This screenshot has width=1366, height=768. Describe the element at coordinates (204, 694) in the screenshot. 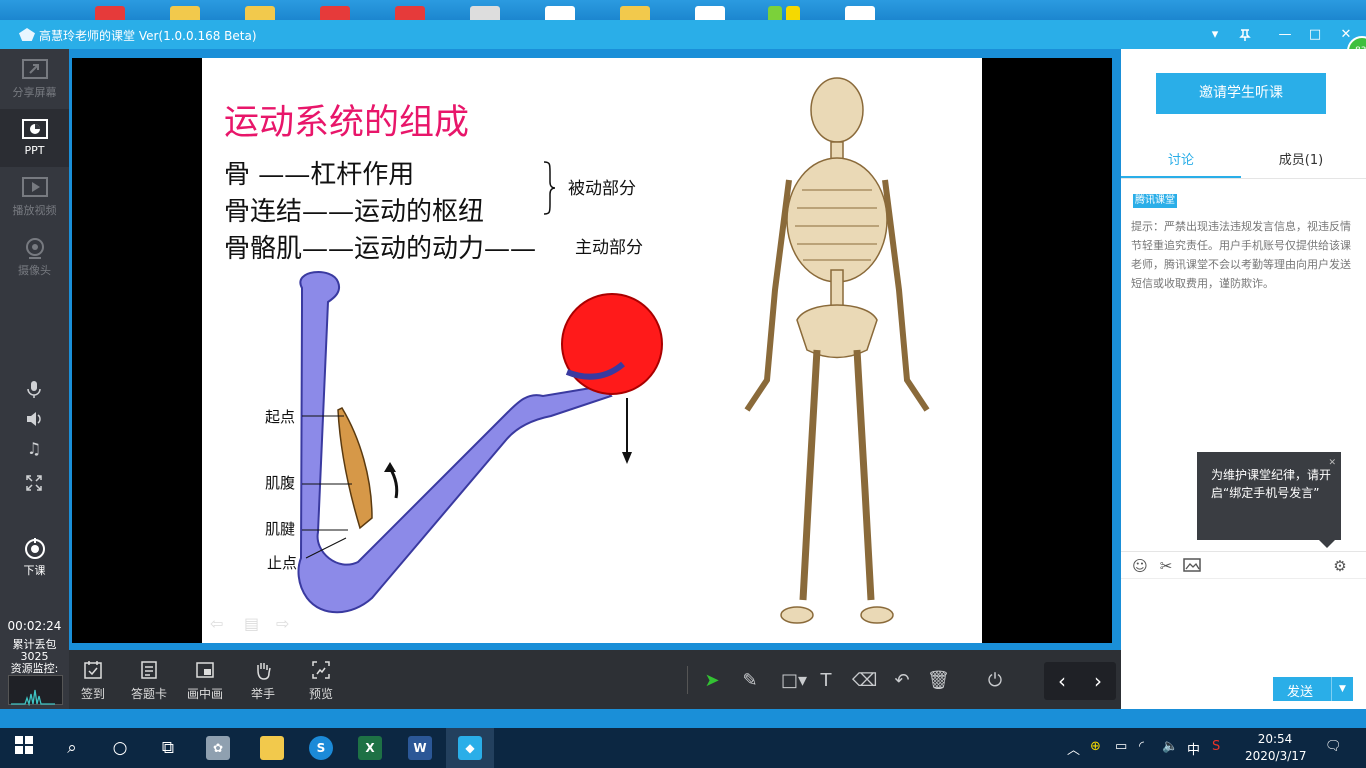

I see `tool-label: 画中画` at that location.